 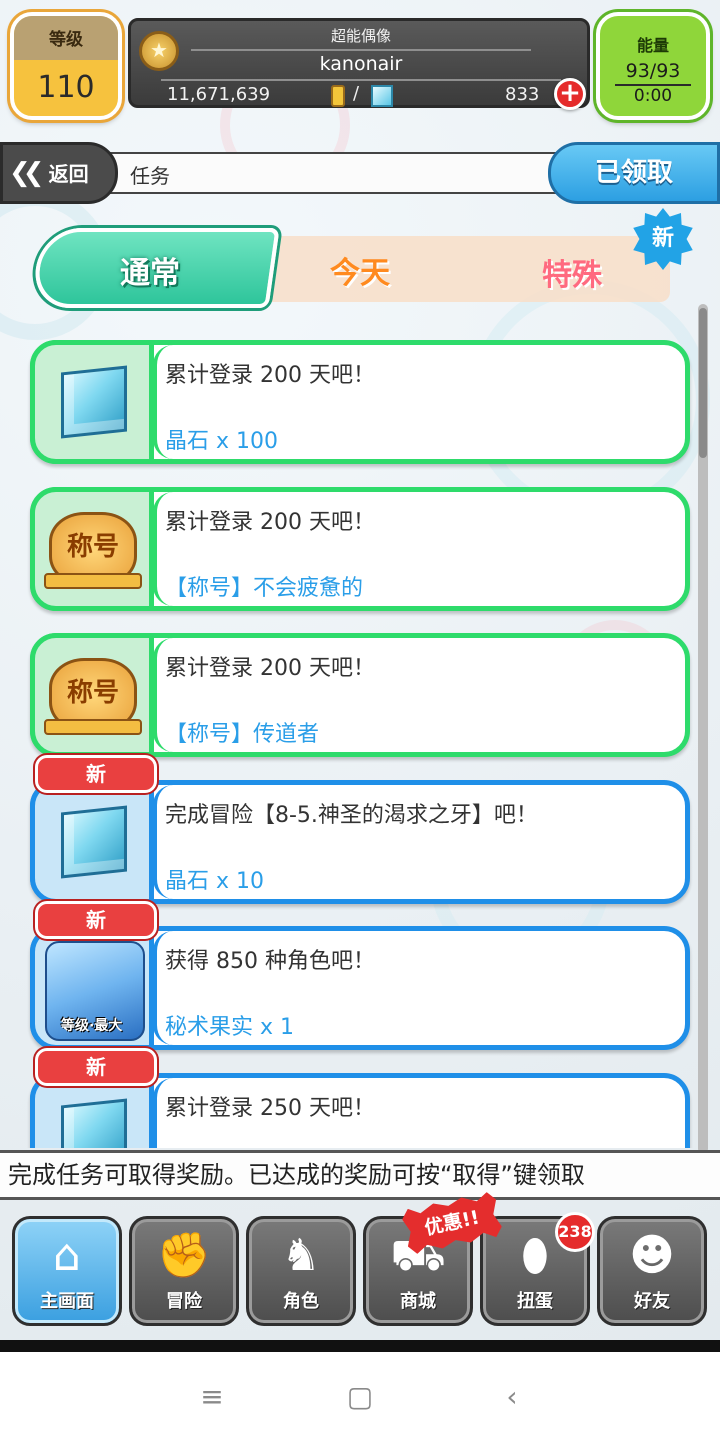 What do you see at coordinates (150, 176) in the screenshot?
I see `page-title: 任务` at bounding box center [150, 176].